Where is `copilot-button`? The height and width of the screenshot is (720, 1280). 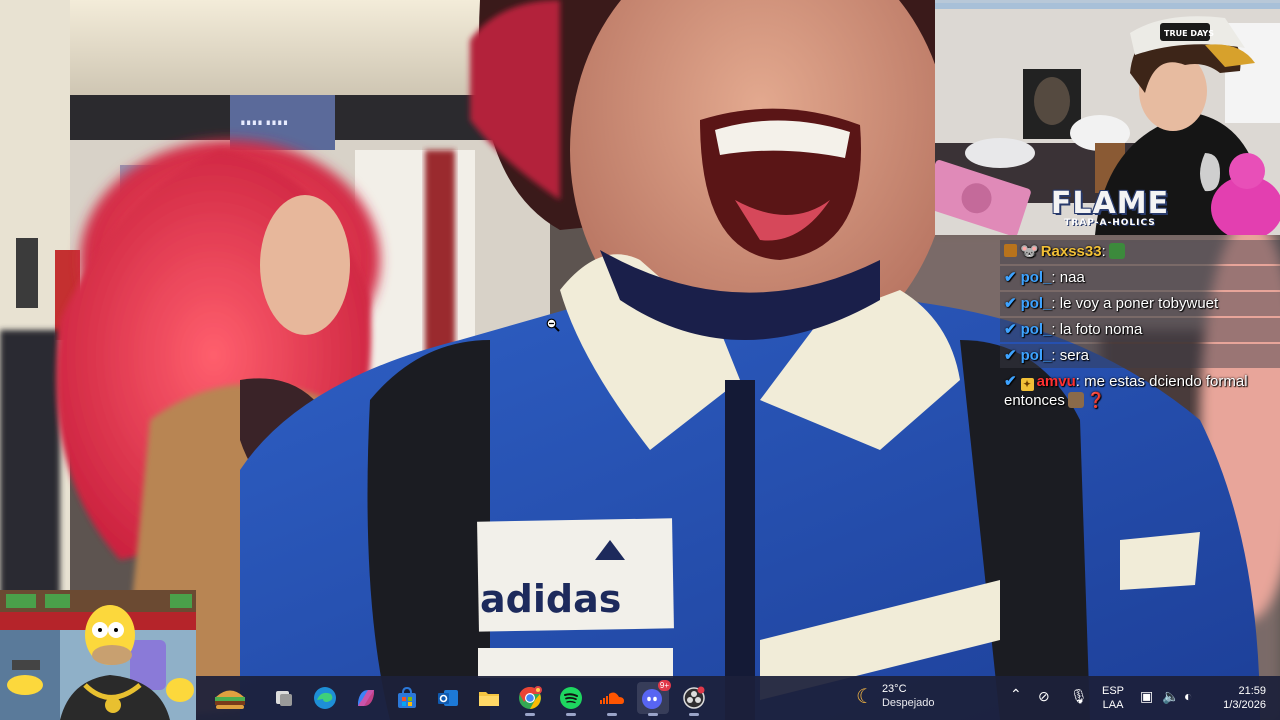
copilot-button is located at coordinates (366, 698).